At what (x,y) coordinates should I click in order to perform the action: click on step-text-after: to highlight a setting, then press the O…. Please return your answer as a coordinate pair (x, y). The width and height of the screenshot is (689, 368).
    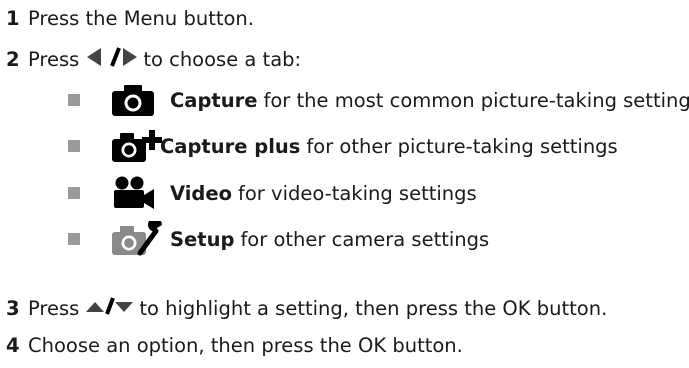
    Looking at the image, I should click on (373, 308).